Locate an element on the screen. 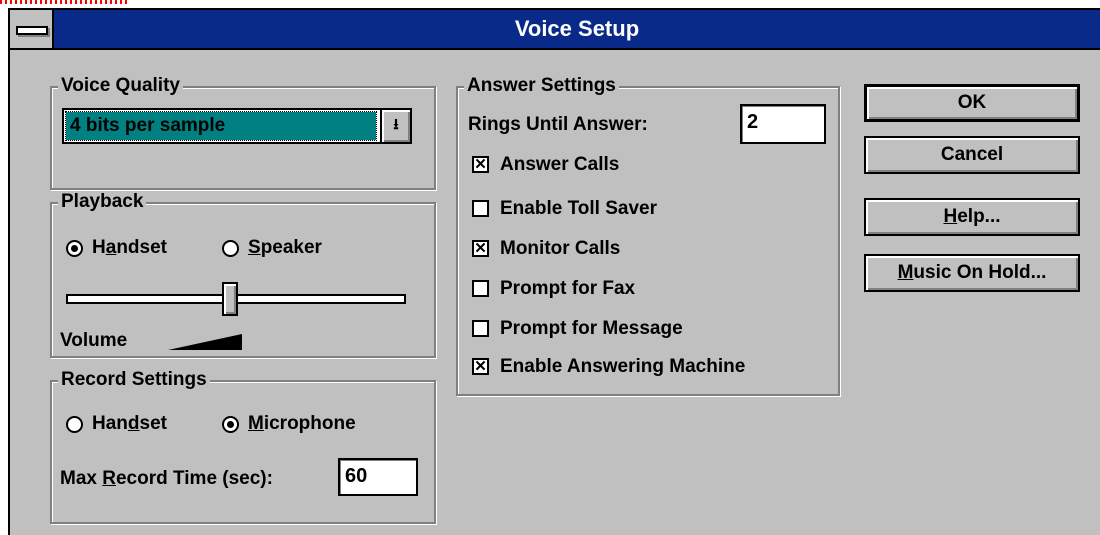 The height and width of the screenshot is (535, 1100). enable-answering-machine-label: Enable Answering Machine is located at coordinates (622, 367).